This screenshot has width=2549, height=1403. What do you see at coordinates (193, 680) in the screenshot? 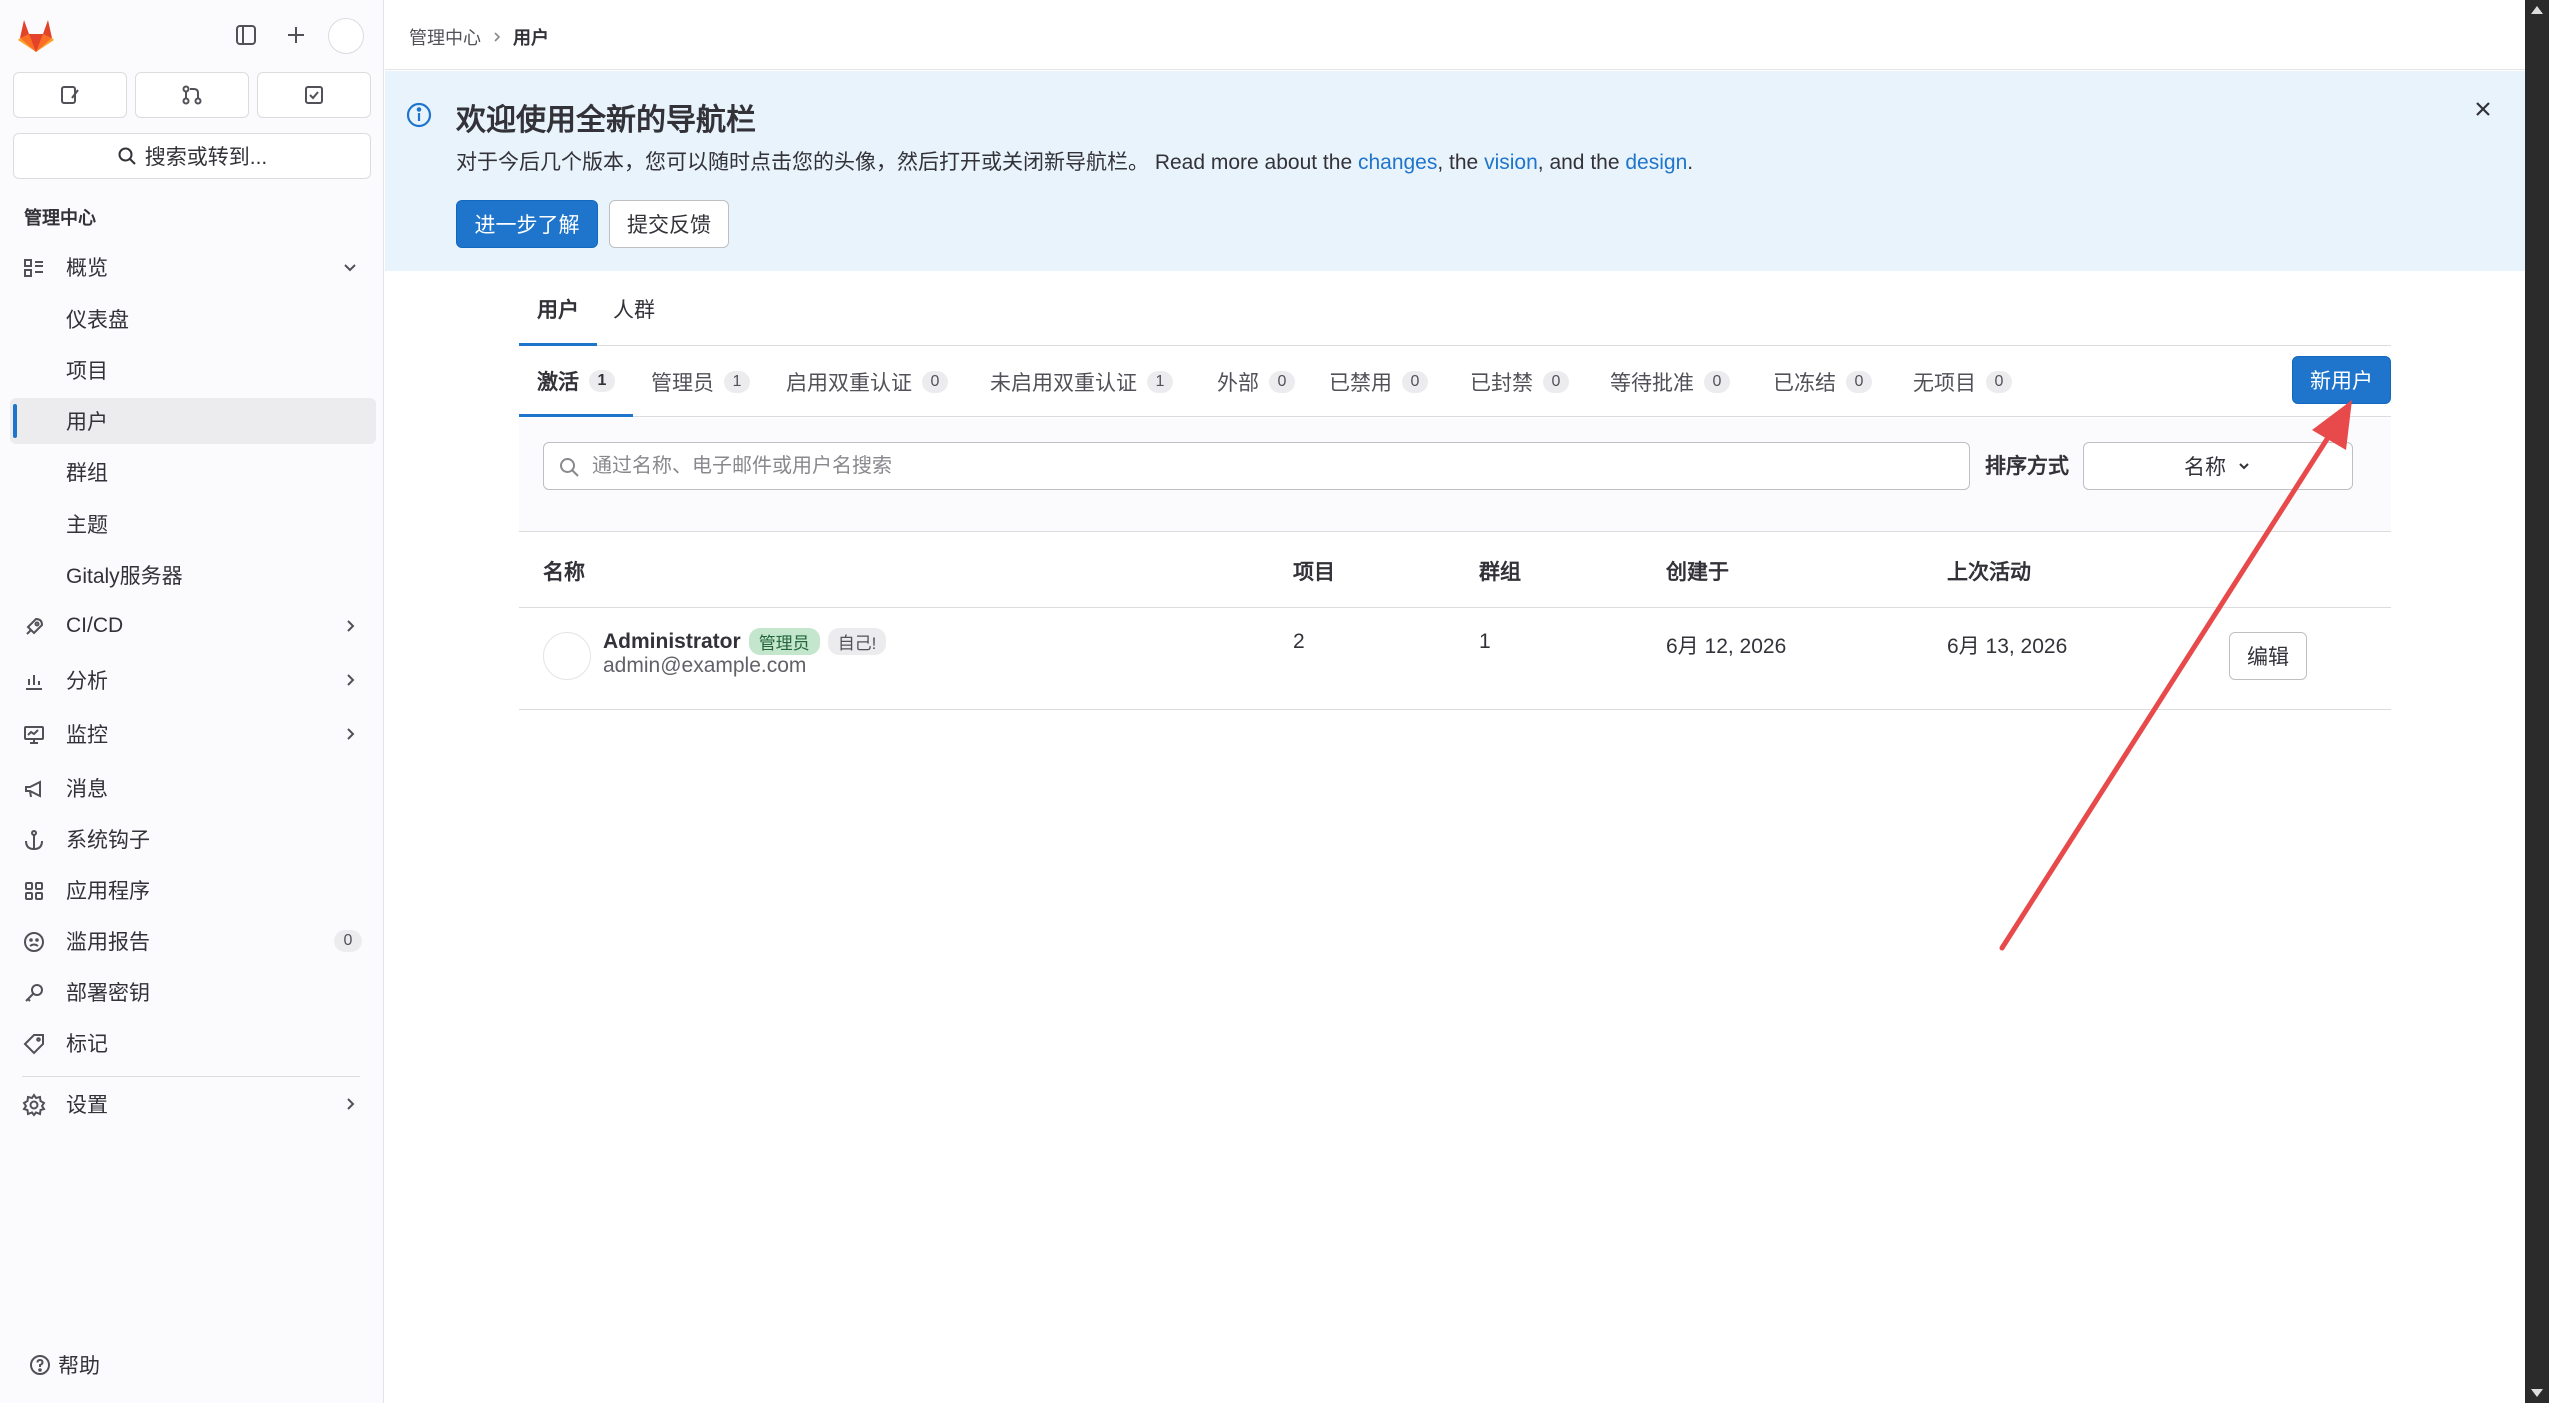
I see `sidebar-item-analytics: 分析` at bounding box center [193, 680].